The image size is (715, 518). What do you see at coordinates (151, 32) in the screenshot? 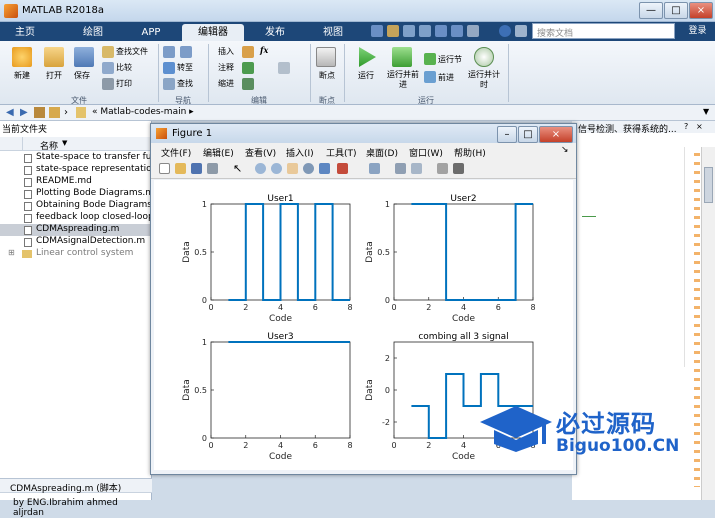
I see `tab-apps: APP` at bounding box center [151, 32].